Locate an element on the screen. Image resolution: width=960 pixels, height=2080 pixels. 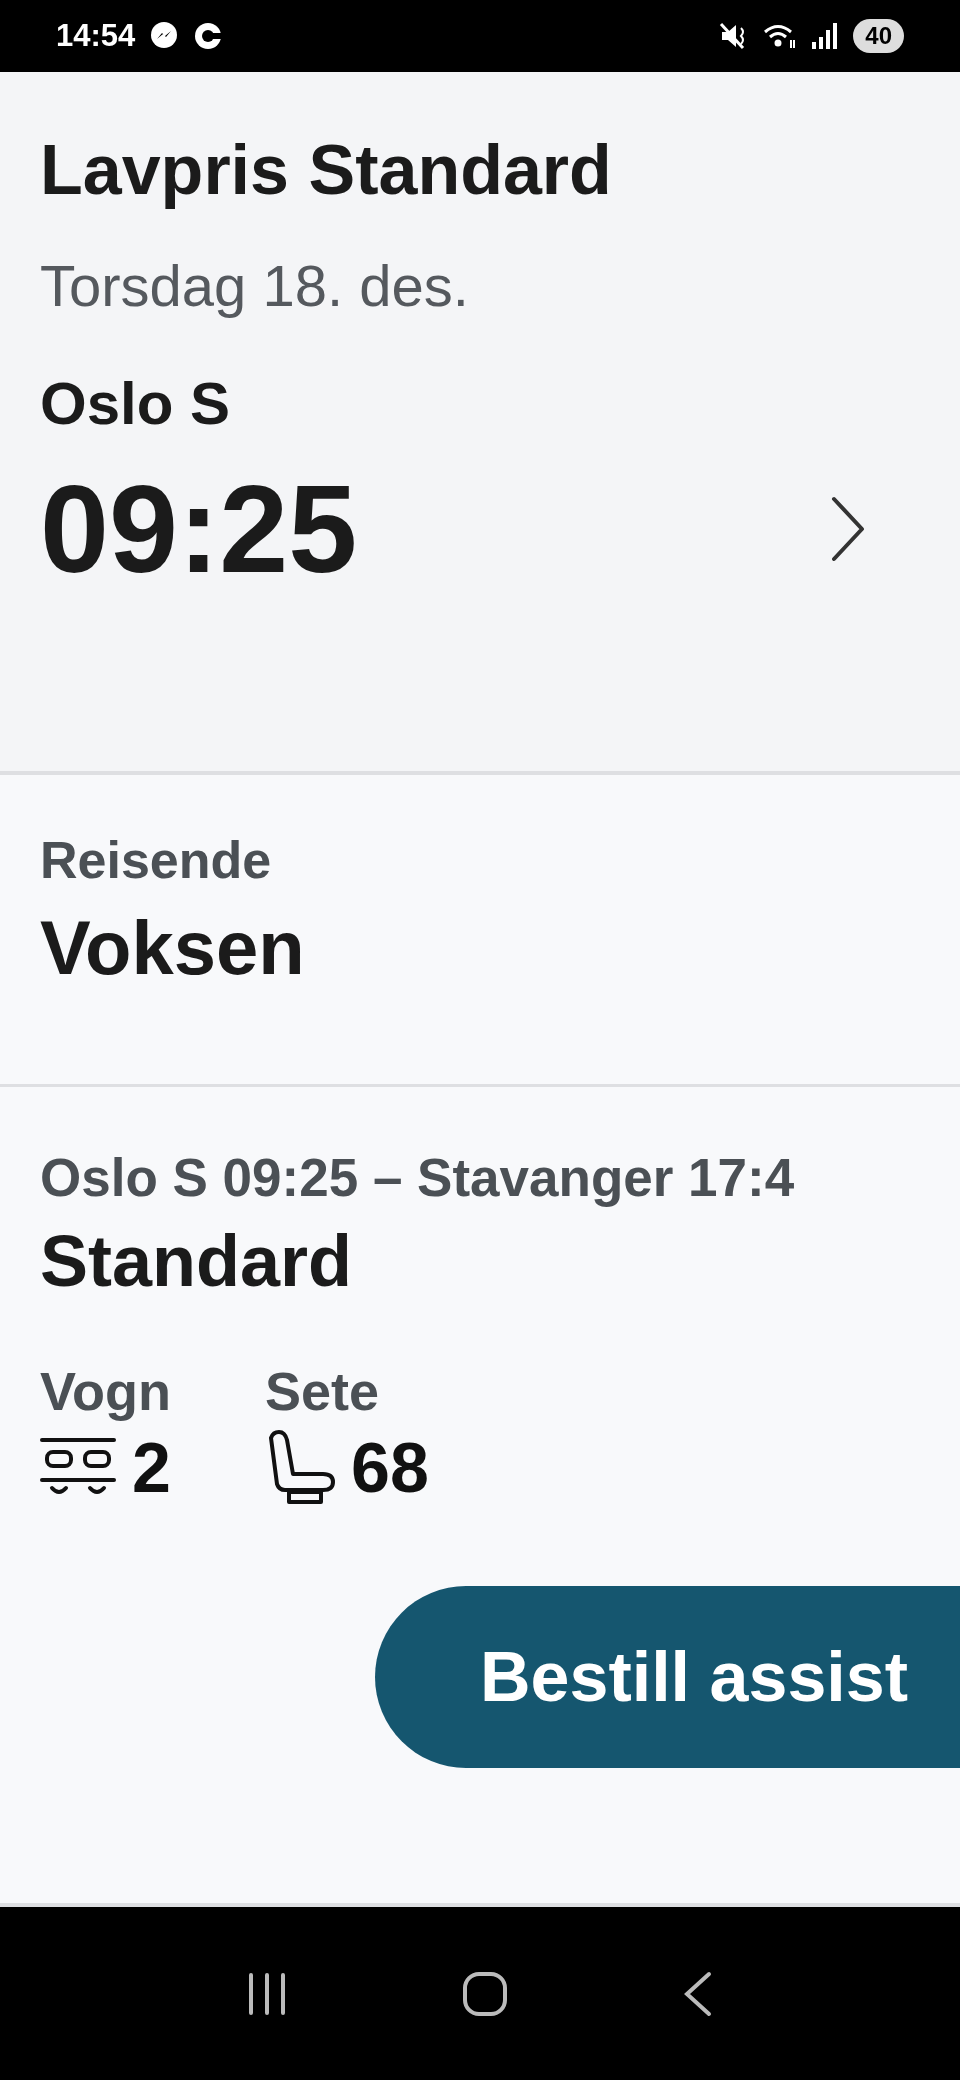
detail-label: Vogn is located at coordinates (105, 1391).